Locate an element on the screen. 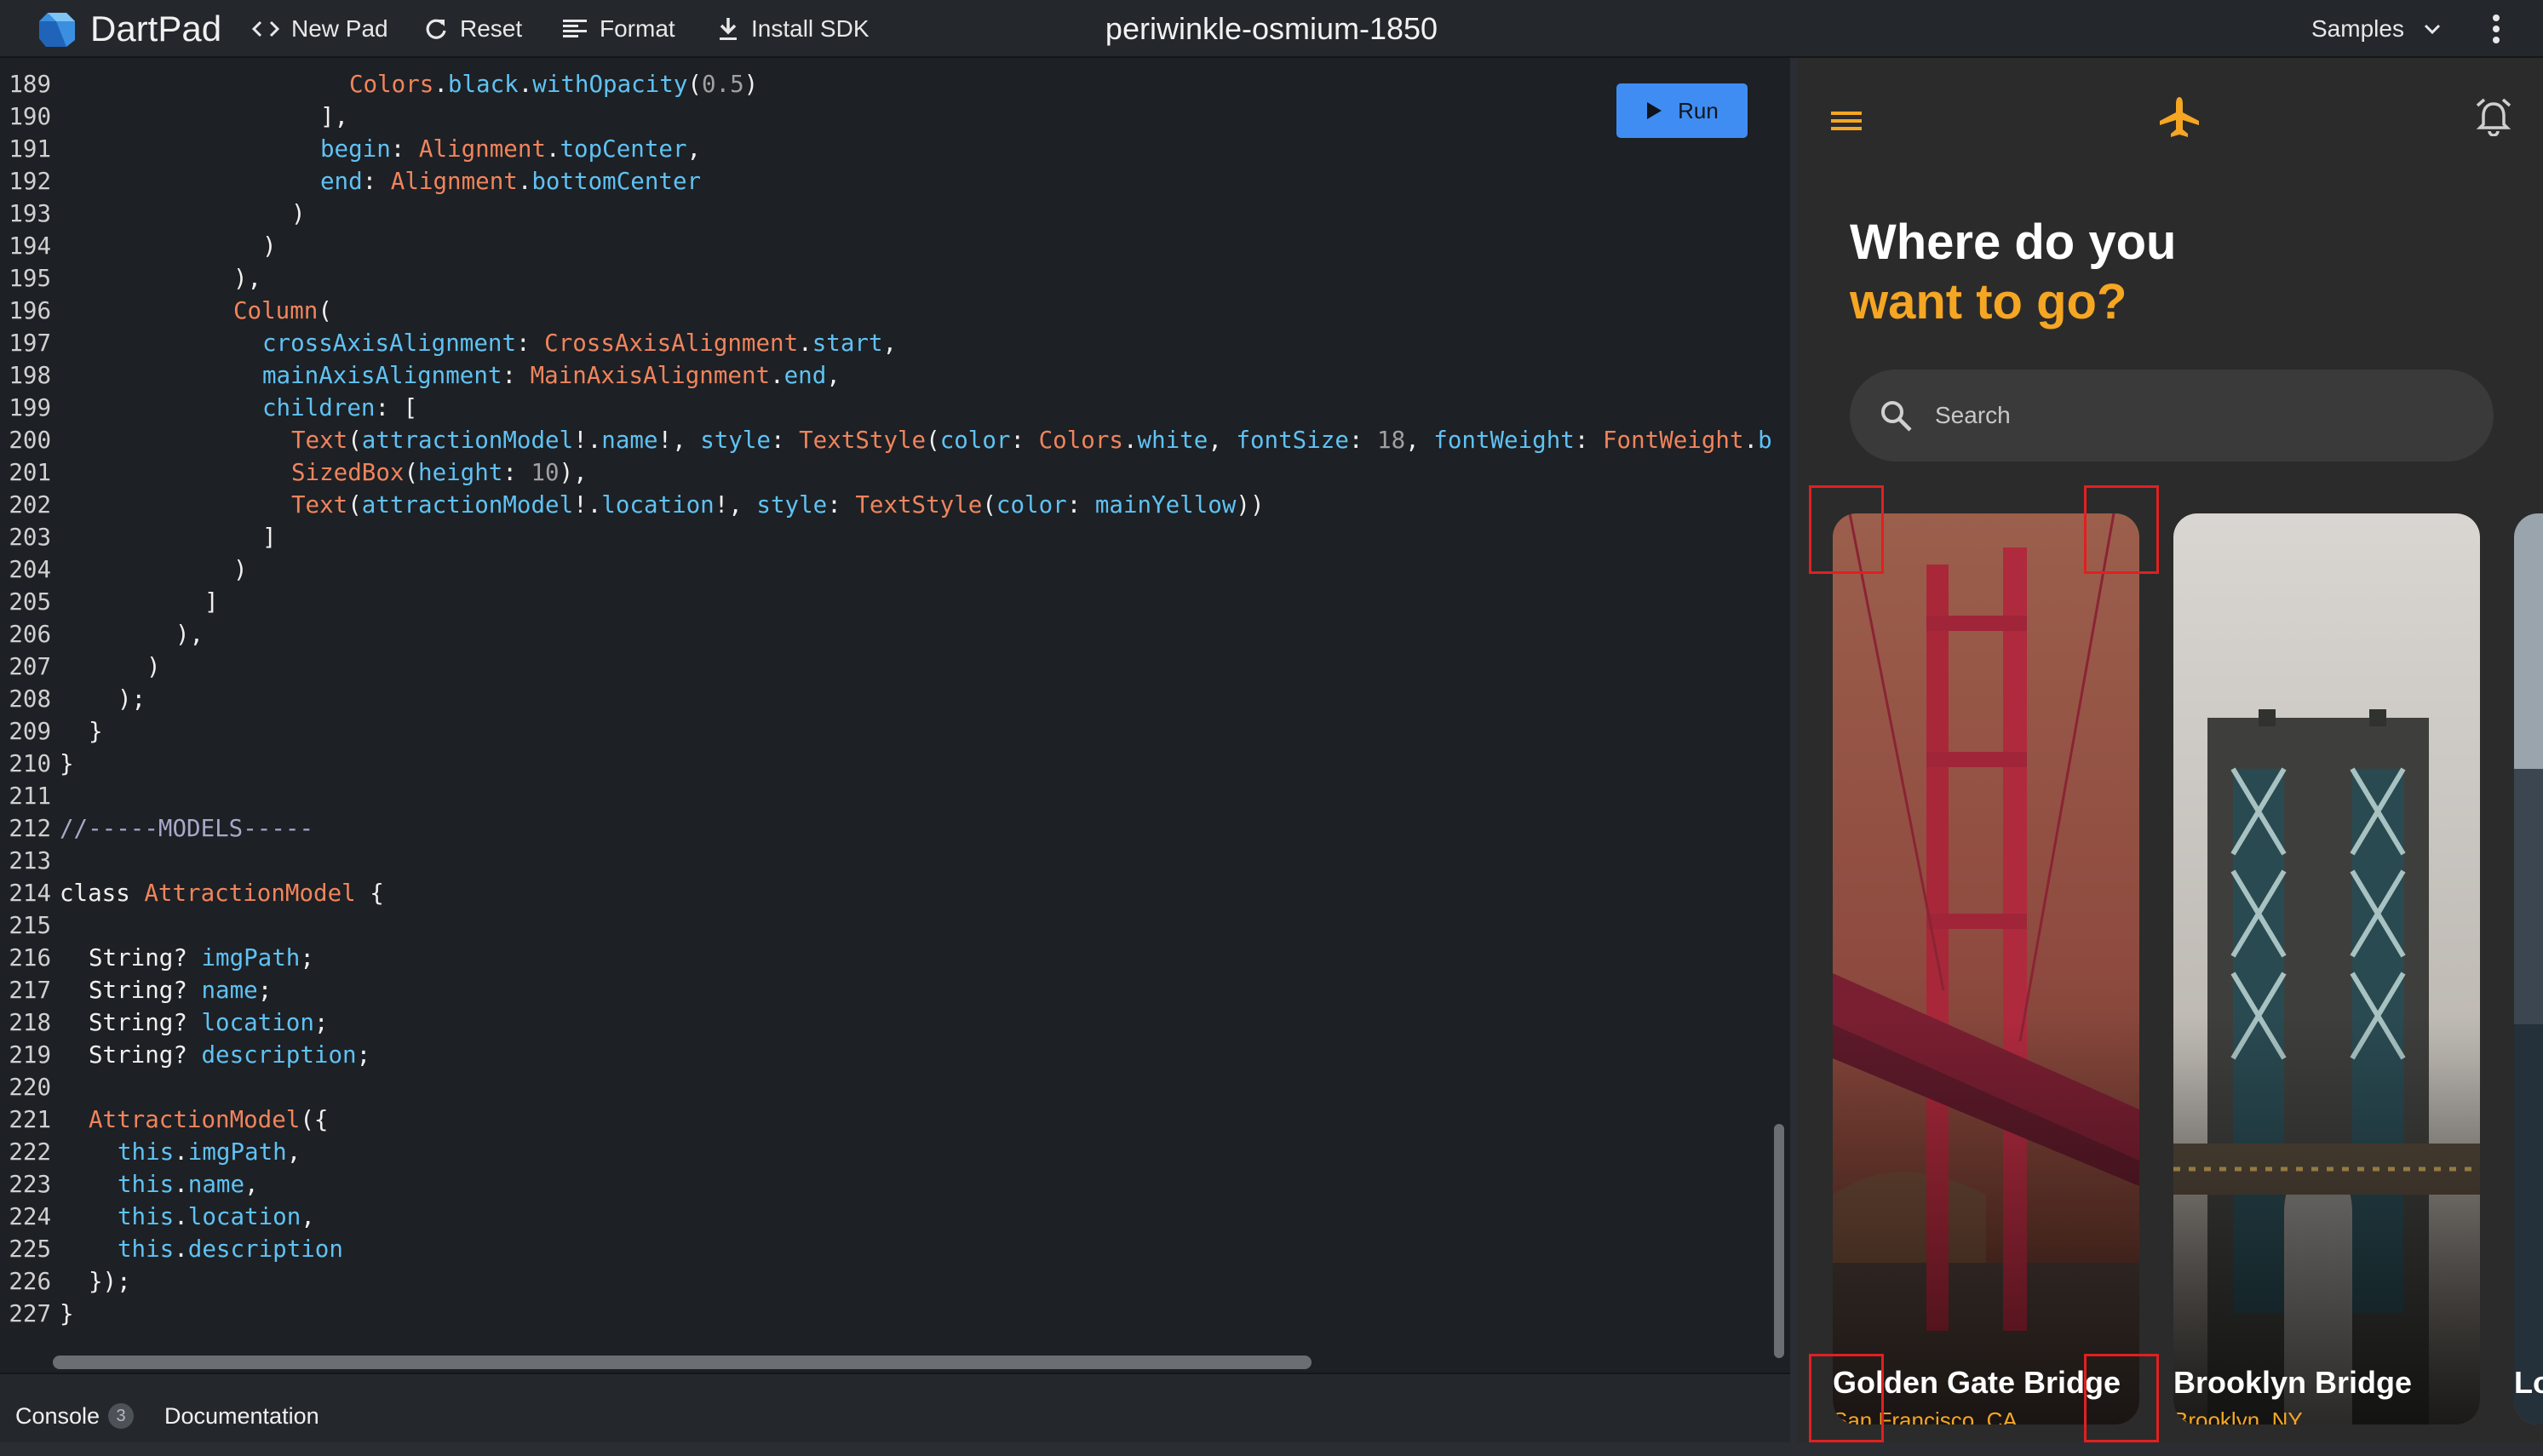  code-line: 214 class AttractionModel { is located at coordinates (192, 893).